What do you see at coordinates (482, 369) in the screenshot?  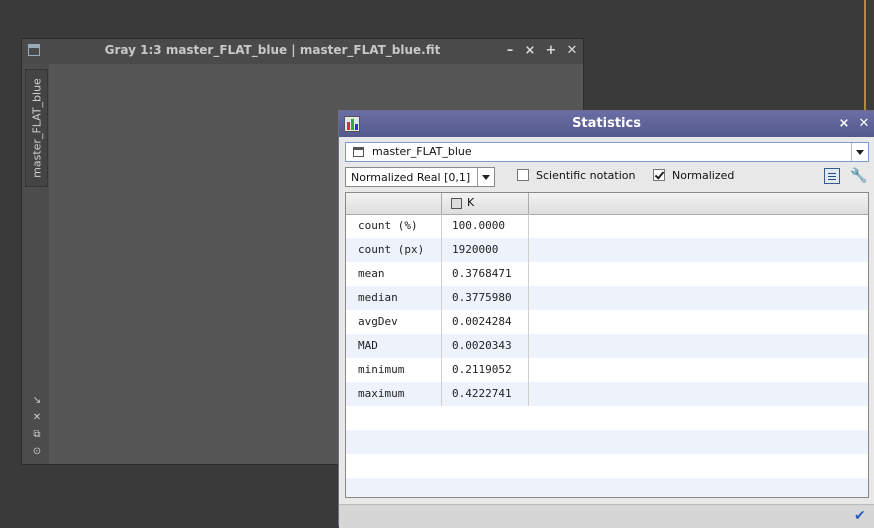 I see `stat-value: 0.2119052` at bounding box center [482, 369].